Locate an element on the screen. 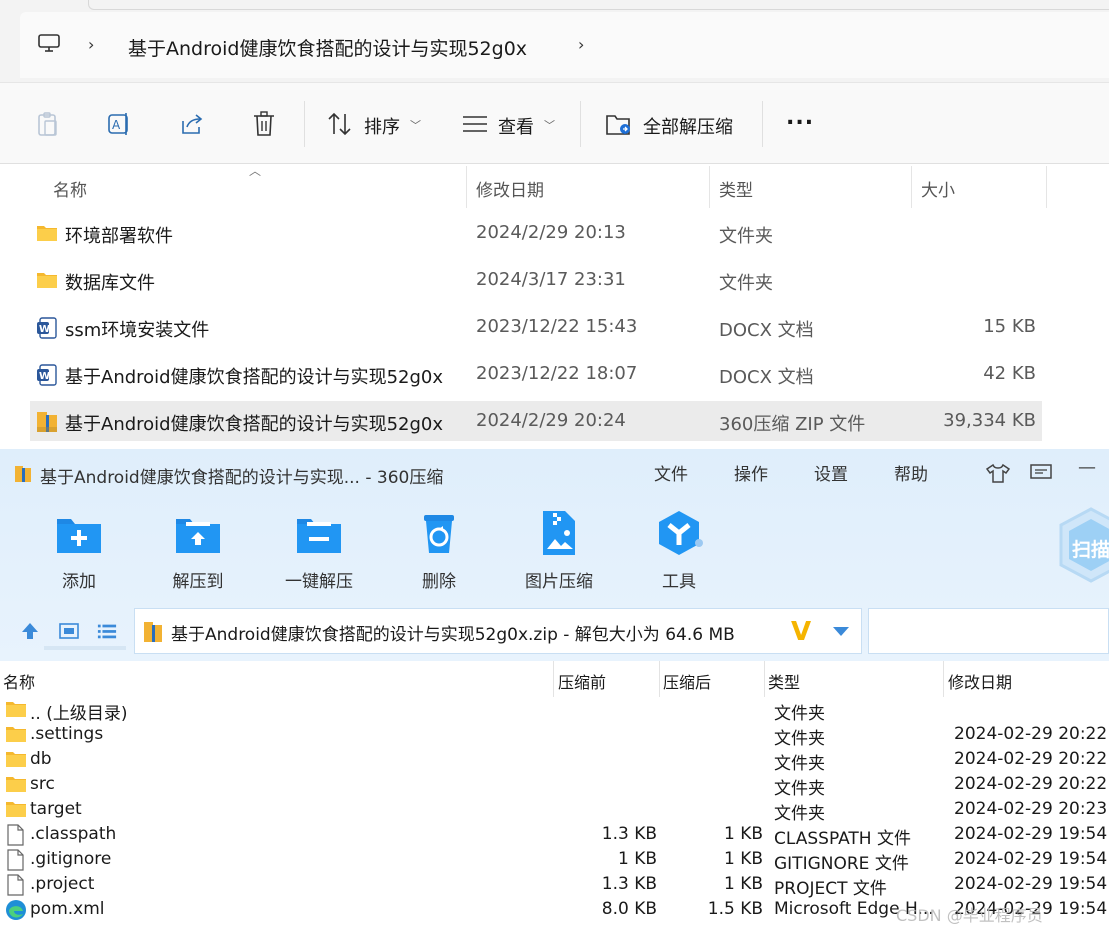 Image resolution: width=1109 pixels, height=929 pixels. extract-to-button: 解压到 is located at coordinates (198, 550).